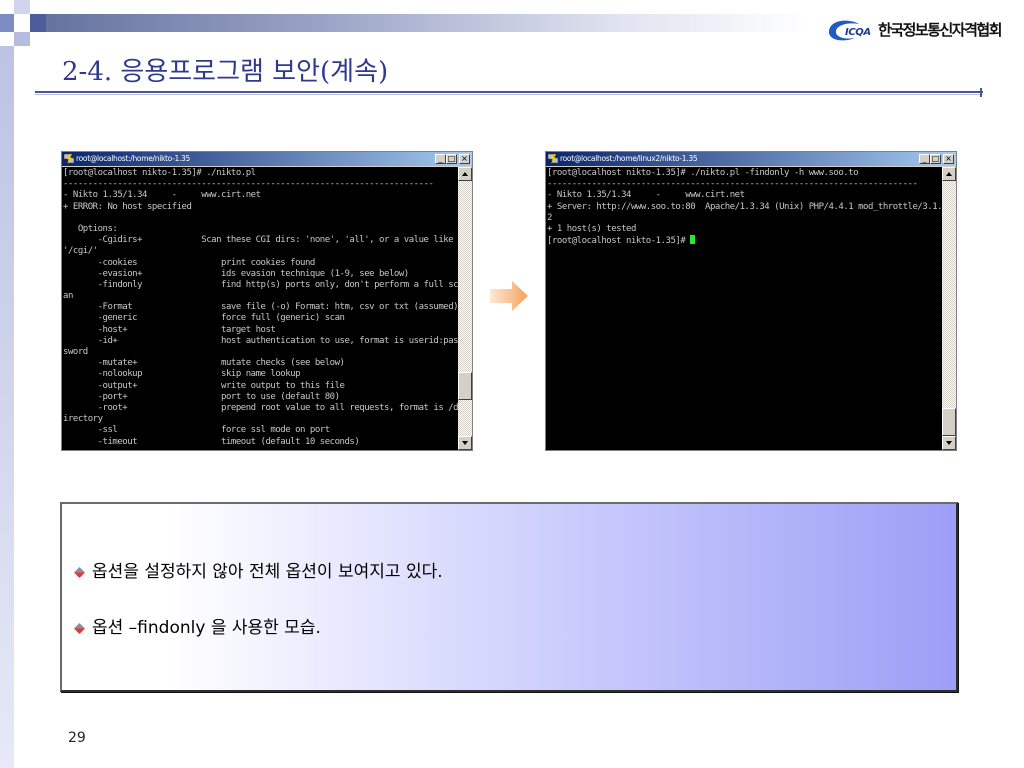 This screenshot has height=768, width=1024. I want to click on terminal-line: -port+ port to use (default 80), so click(201, 396).